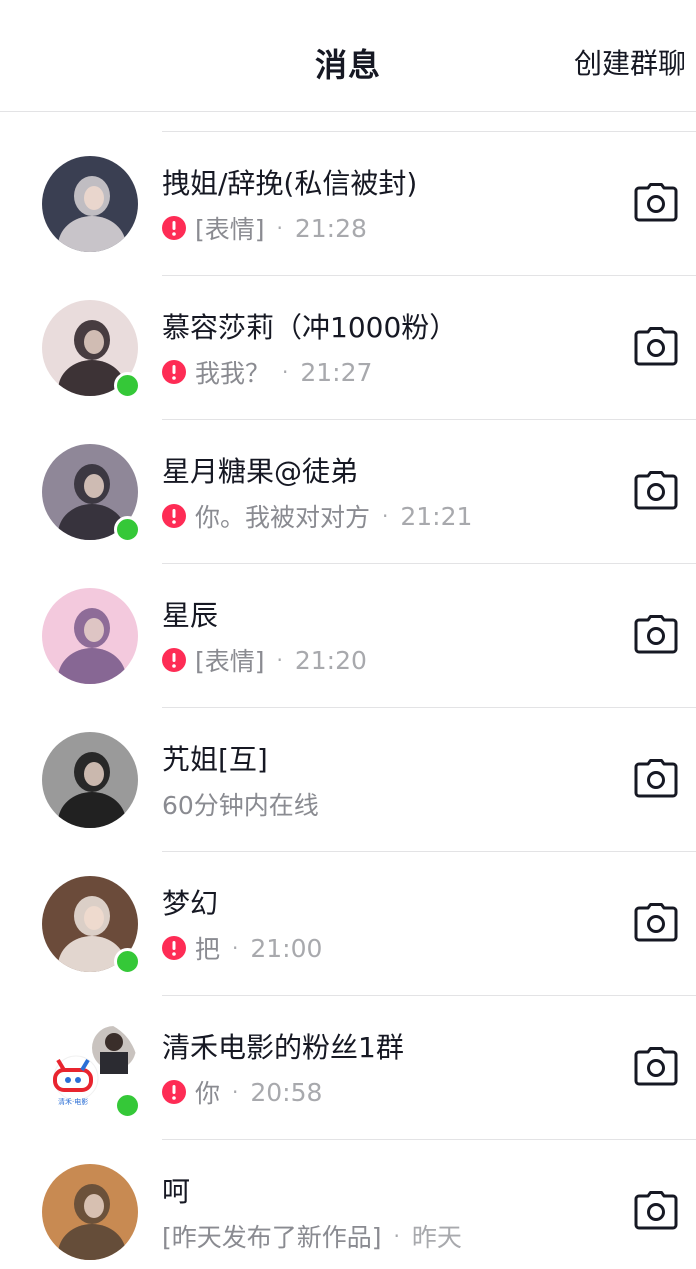 This screenshot has width=696, height=1269. Describe the element at coordinates (272, 1237) in the screenshot. I see `message-preview: [昨天发布了新作品]` at that location.